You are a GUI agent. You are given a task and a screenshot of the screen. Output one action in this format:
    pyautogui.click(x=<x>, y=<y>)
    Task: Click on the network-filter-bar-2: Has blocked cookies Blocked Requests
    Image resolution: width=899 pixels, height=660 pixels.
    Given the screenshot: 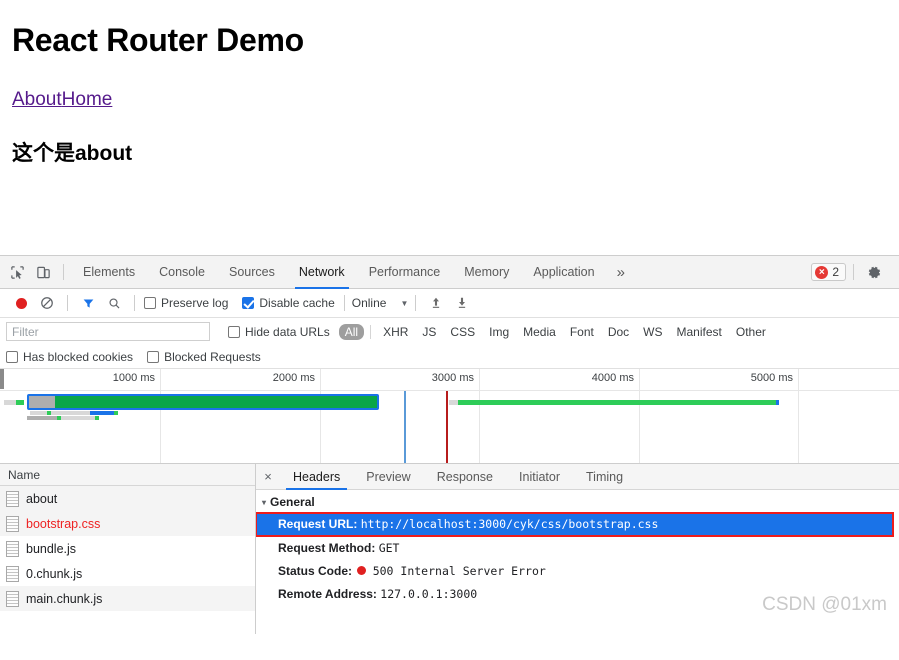 What is the action you would take?
    pyautogui.click(x=449, y=357)
    